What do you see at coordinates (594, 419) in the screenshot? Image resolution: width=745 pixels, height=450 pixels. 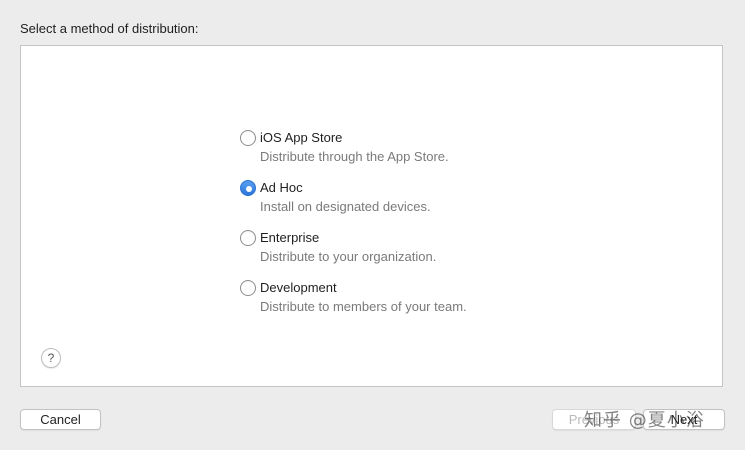 I see `previous-button: Previous` at bounding box center [594, 419].